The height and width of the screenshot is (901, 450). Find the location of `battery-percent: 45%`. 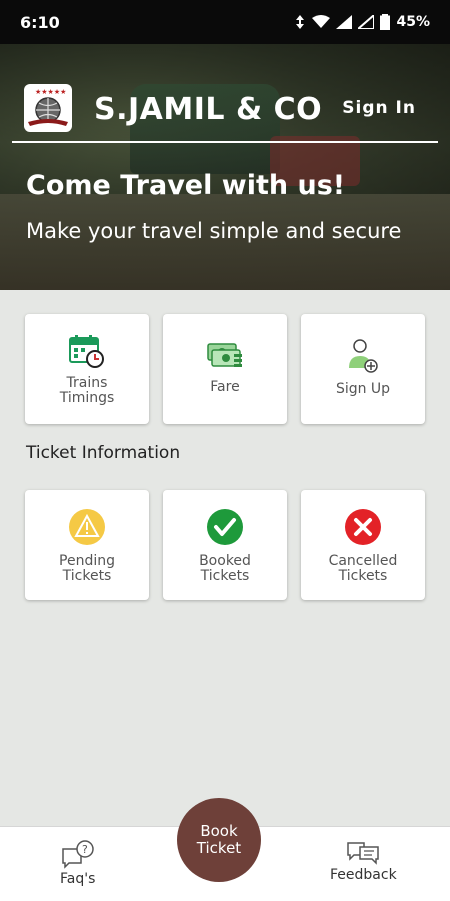

battery-percent: 45% is located at coordinates (413, 22).